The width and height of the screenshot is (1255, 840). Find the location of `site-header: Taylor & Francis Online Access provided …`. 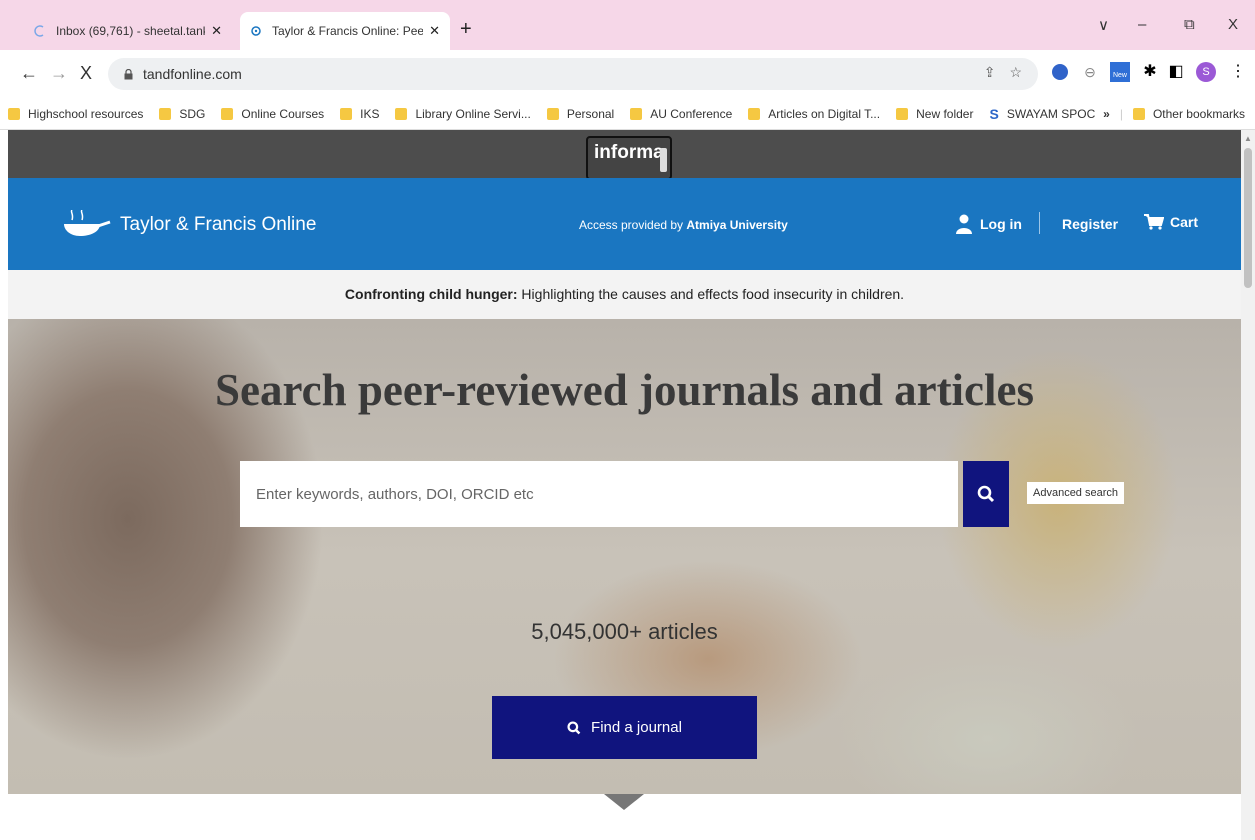

site-header: Taylor & Francis Online Access provided … is located at coordinates (624, 224).